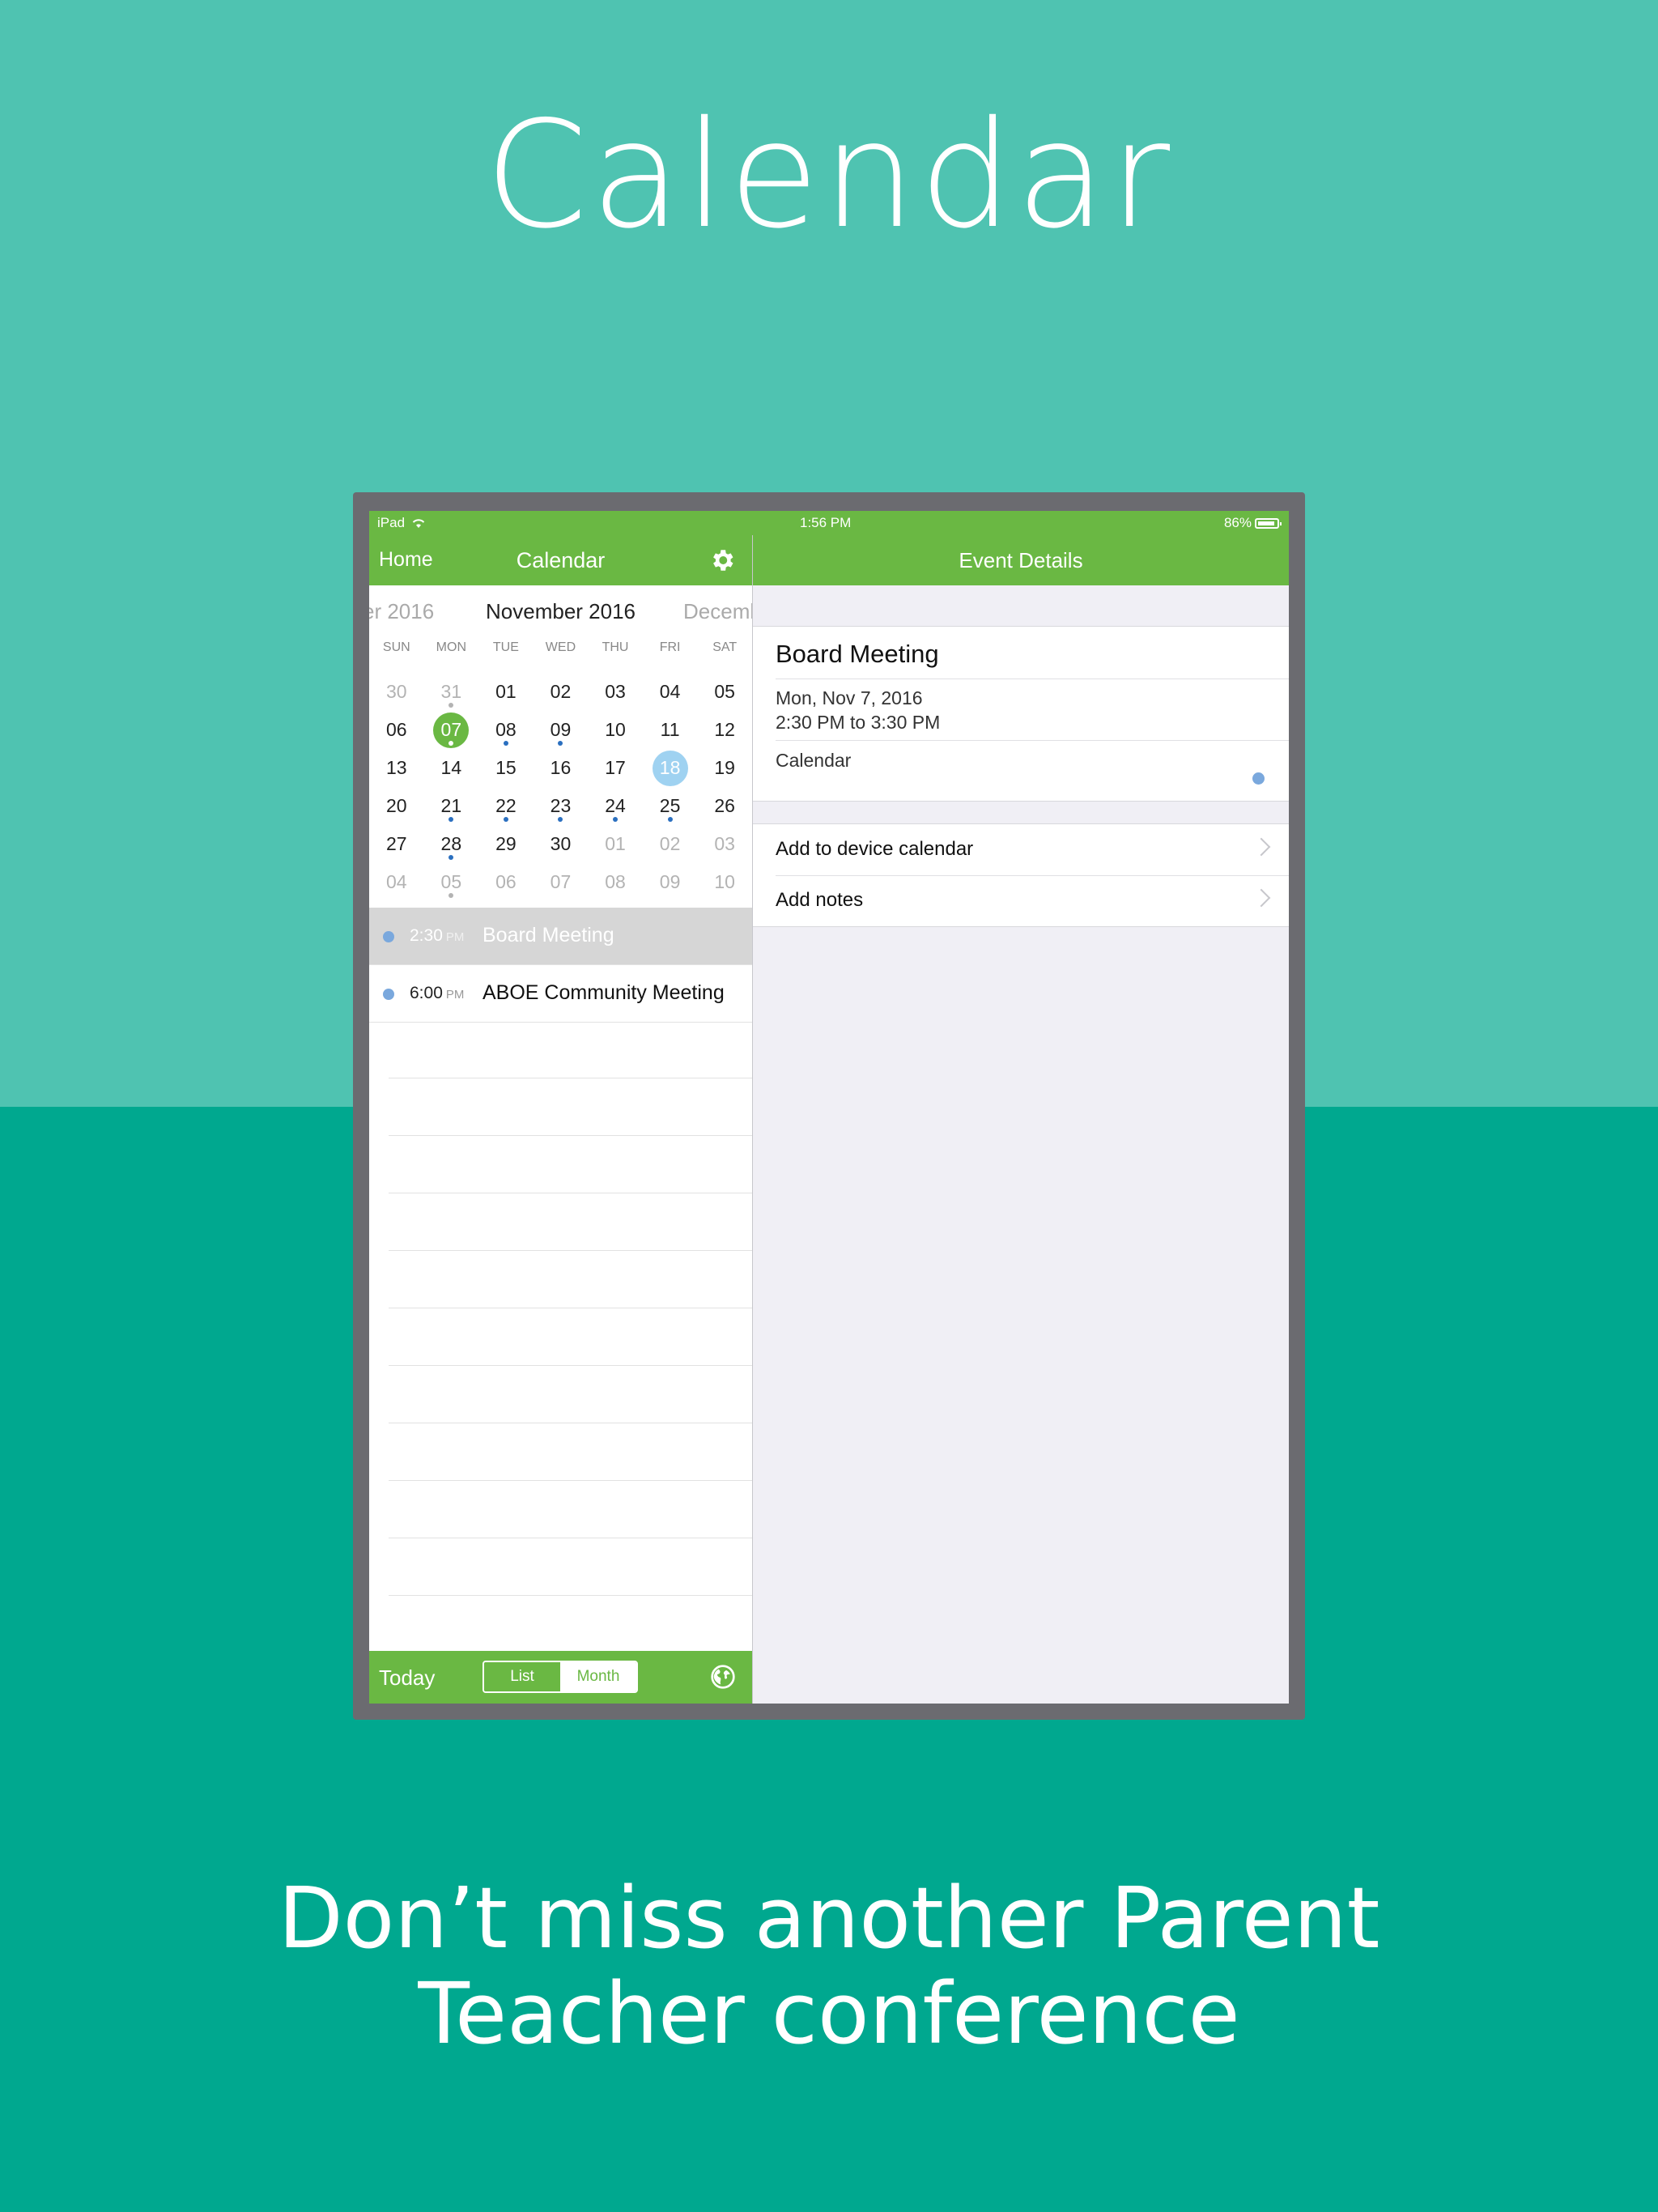  I want to click on day-number: 28, so click(451, 844).